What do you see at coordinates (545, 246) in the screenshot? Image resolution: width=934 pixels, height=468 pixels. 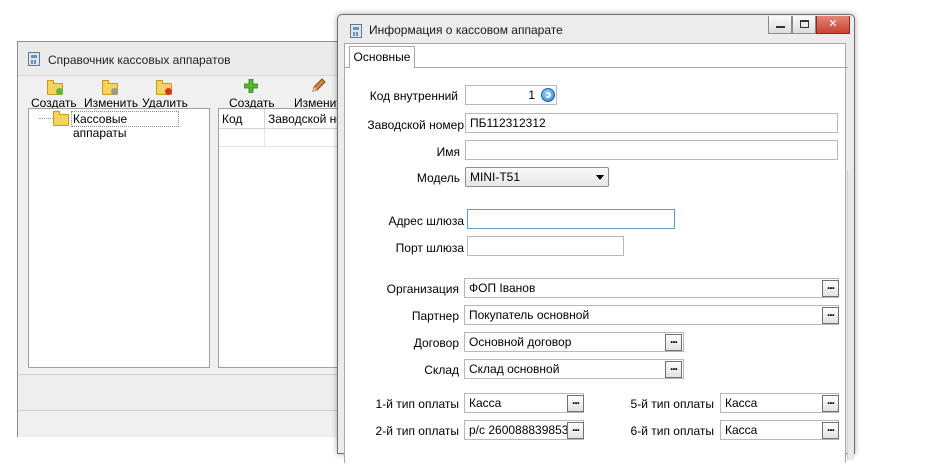 I see `gateway-port-input` at bounding box center [545, 246].